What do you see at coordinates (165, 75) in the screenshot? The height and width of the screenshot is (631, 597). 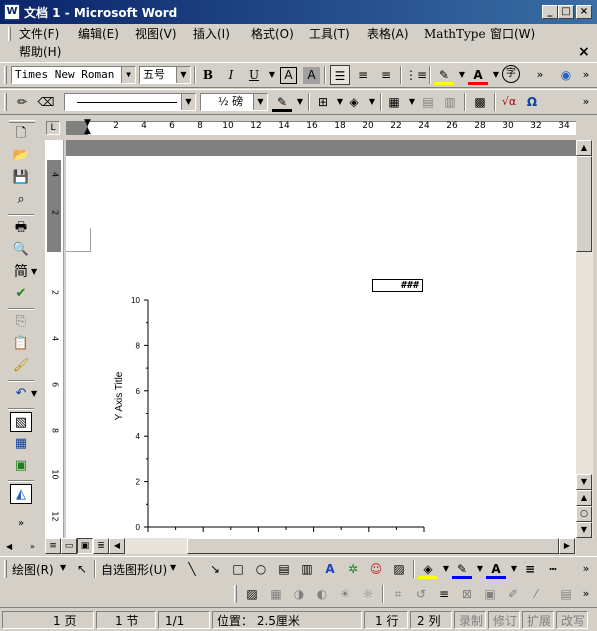 I see `font-size-combo: 五号 ▼` at bounding box center [165, 75].